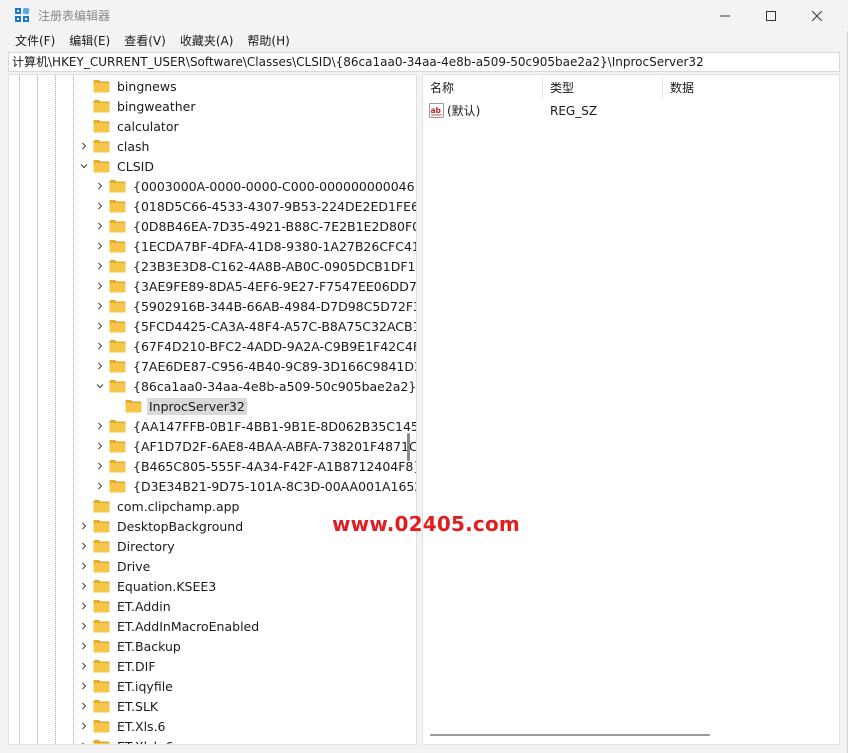 Image resolution: width=848 pixels, height=753 pixels. Describe the element at coordinates (118, 706) in the screenshot. I see `tree-item: ET.SLK` at that location.